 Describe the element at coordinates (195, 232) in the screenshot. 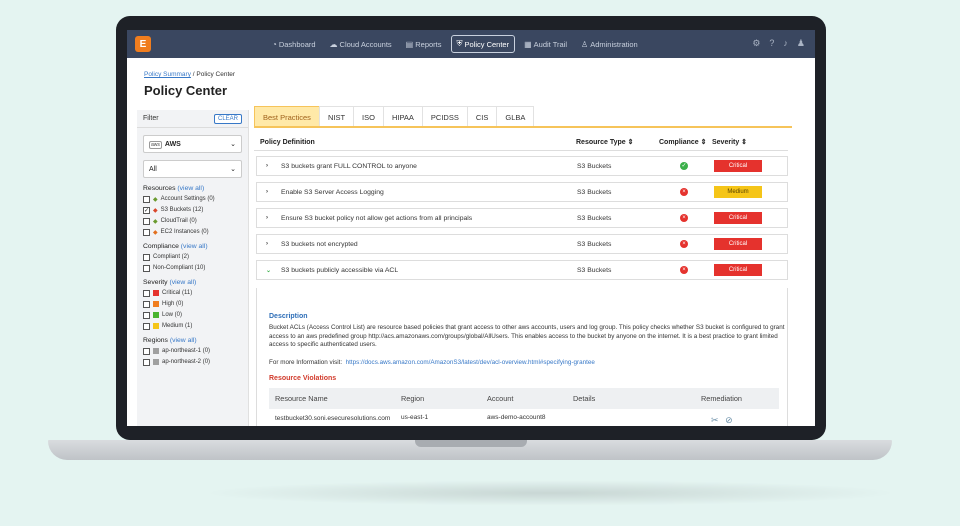

I see `filter-option: ◆ EC2 Instances (0)` at that location.